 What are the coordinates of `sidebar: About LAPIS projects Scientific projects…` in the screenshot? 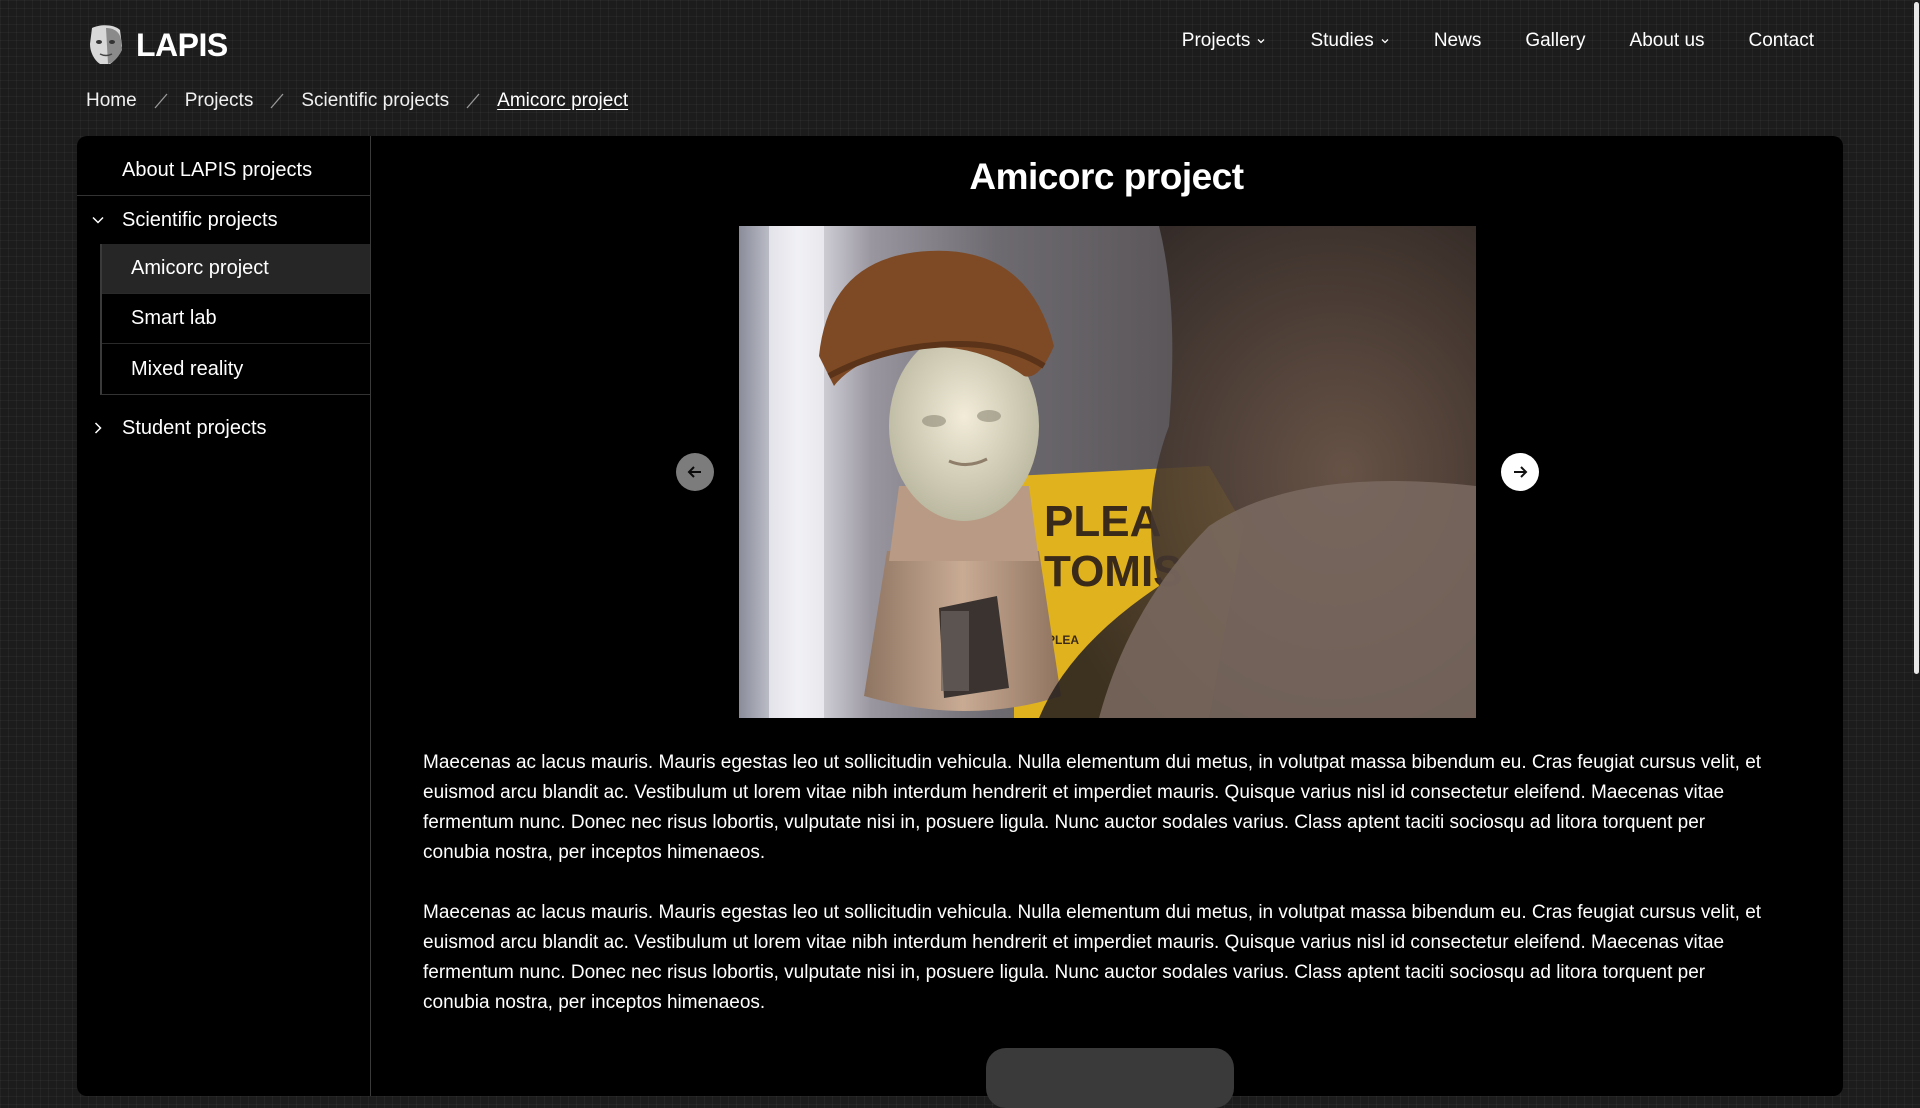 It's located at (224, 616).